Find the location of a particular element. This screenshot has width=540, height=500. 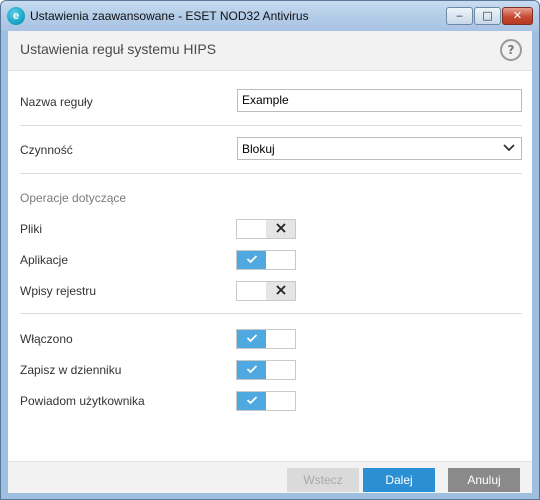

maximize-button: □ is located at coordinates (487, 16).